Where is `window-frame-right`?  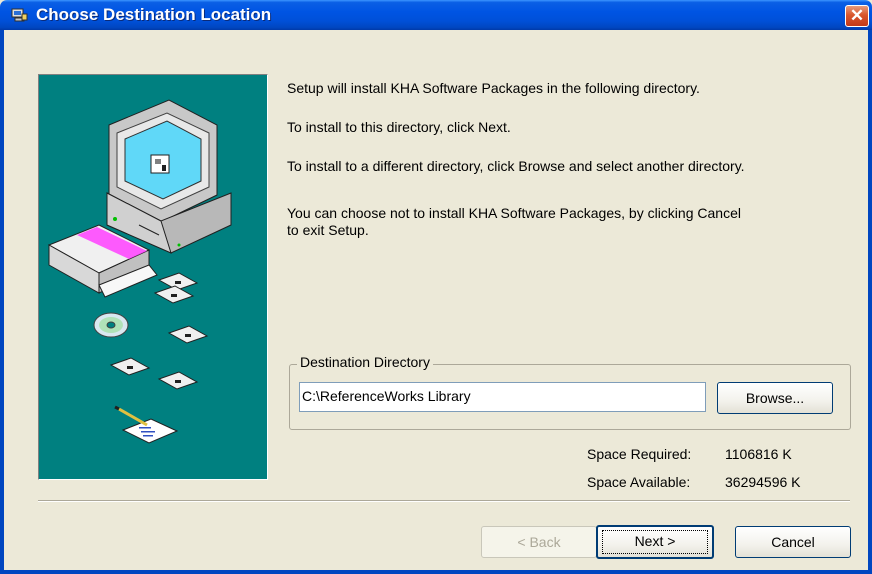
window-frame-right is located at coordinates (870, 302).